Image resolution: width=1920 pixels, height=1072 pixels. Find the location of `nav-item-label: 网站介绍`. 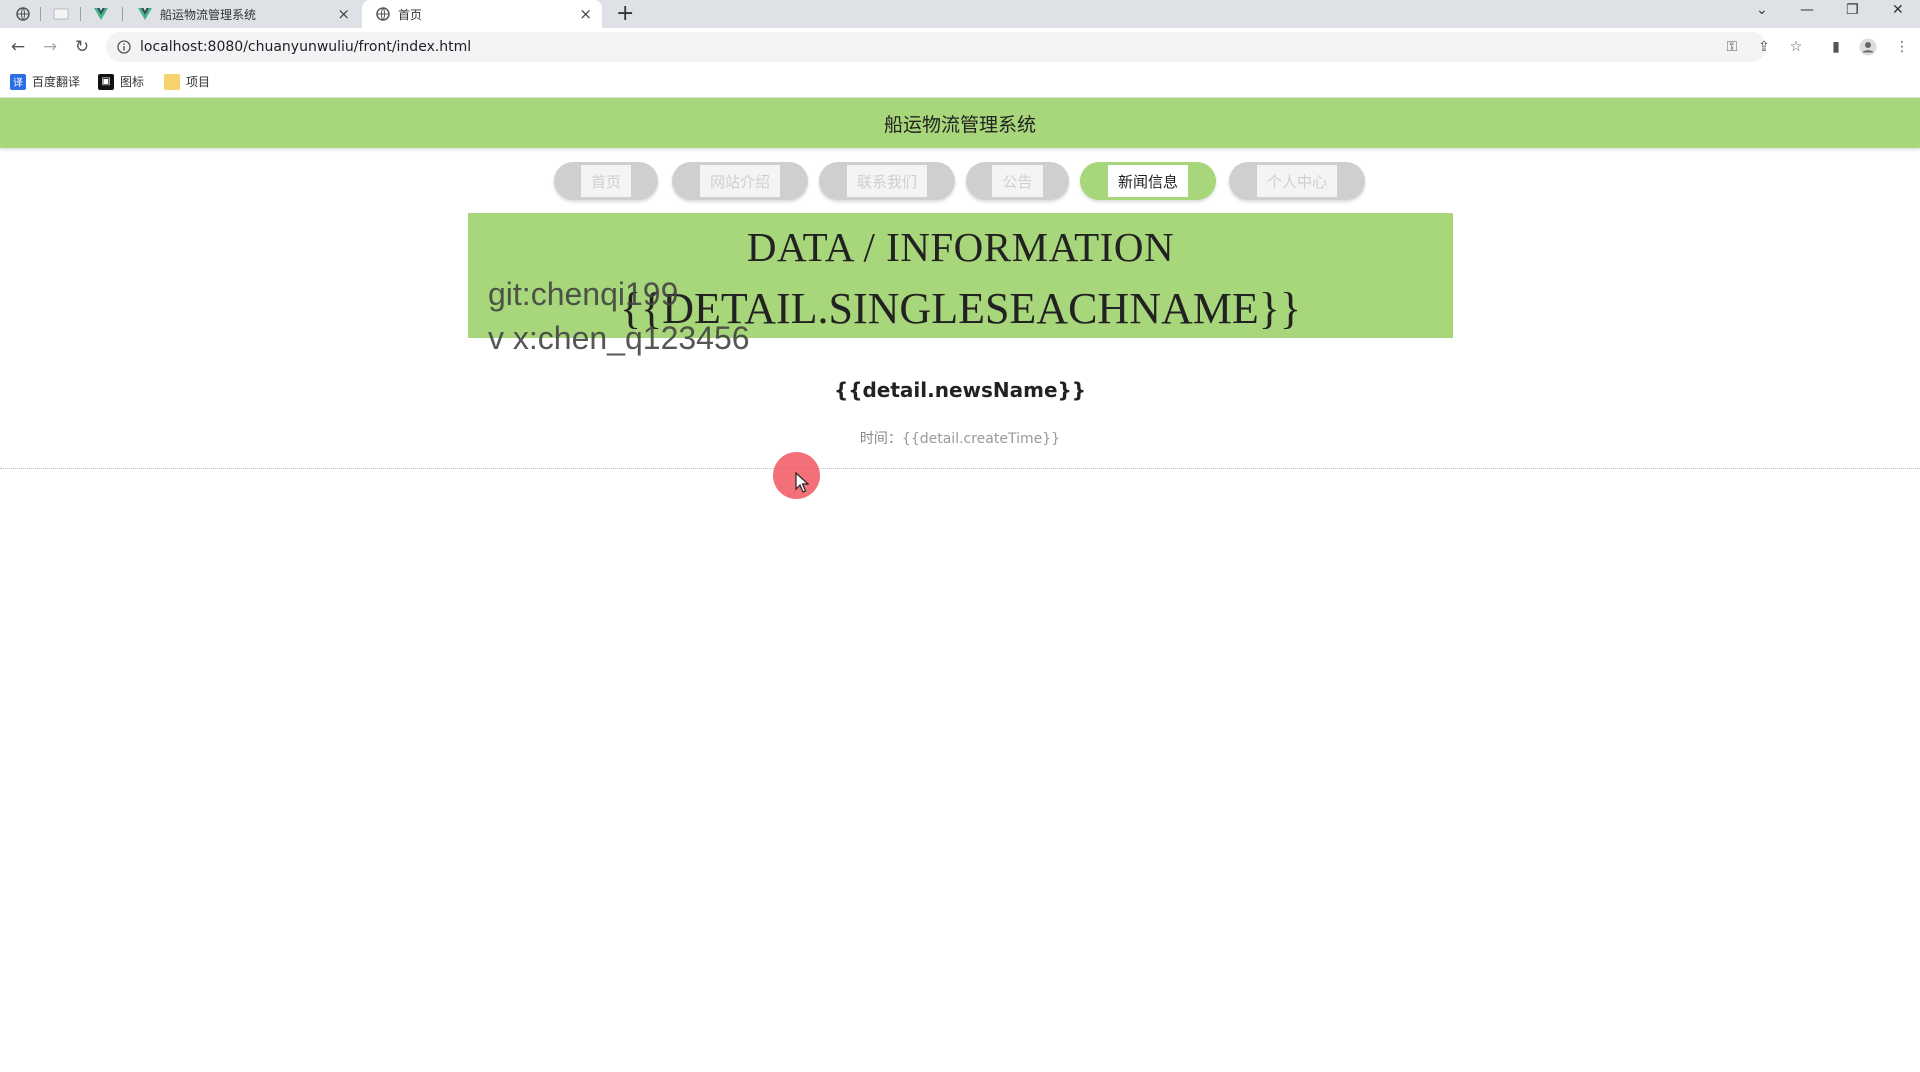

nav-item-label: 网站介绍 is located at coordinates (739, 181).